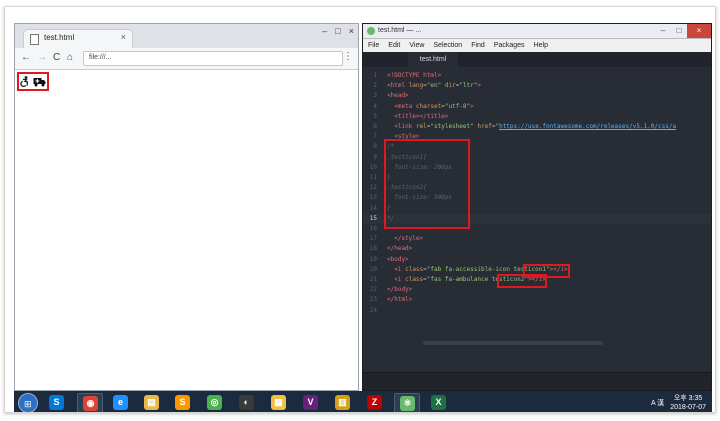 Image resolution: width=720 pixels, height=421 pixels. Describe the element at coordinates (373, 45) in the screenshot. I see `menu-file: File` at that location.